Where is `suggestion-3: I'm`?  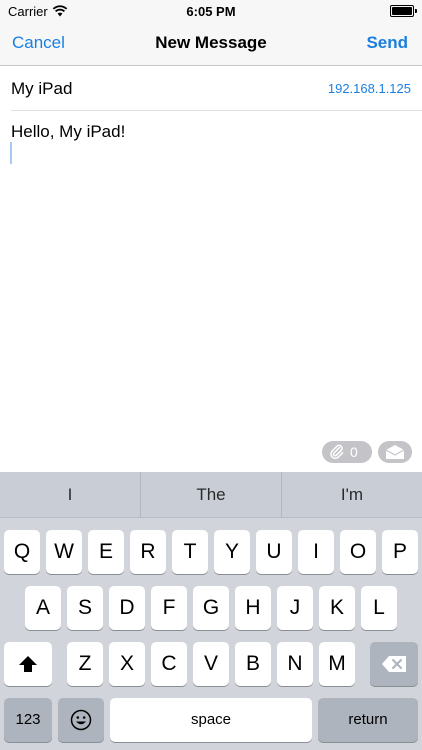
suggestion-3: I'm is located at coordinates (352, 495).